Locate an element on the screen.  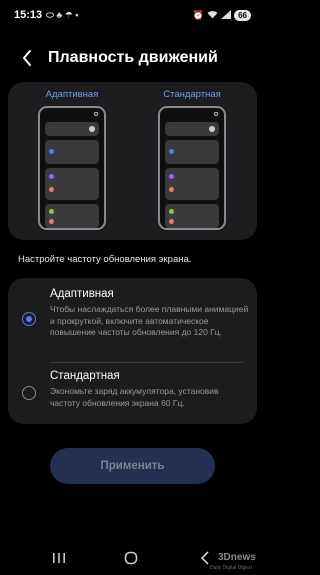
battery-indicator: 66 is located at coordinates (242, 15).